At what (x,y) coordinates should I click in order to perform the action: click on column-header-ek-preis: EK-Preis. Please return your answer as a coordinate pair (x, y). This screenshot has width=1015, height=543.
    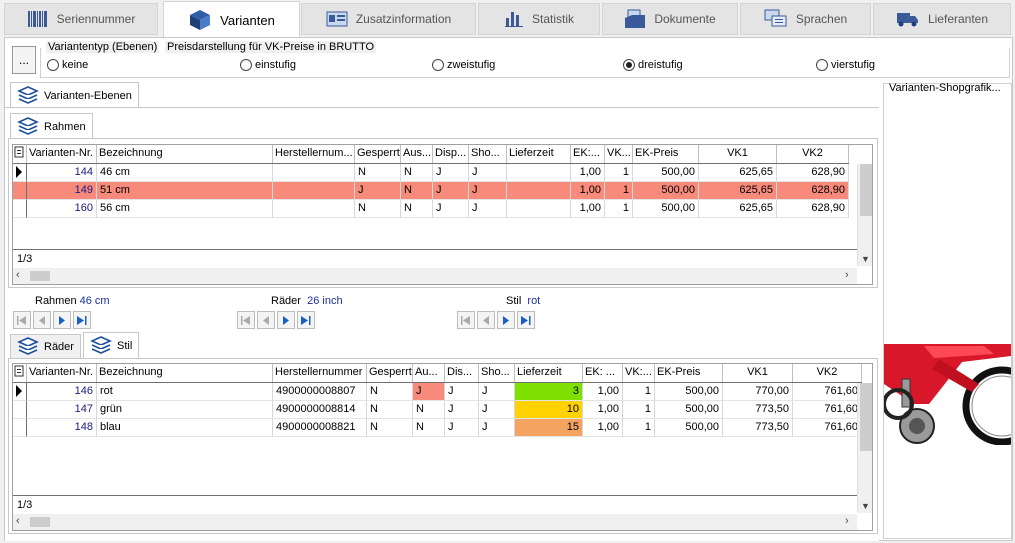
    Looking at the image, I should click on (689, 373).